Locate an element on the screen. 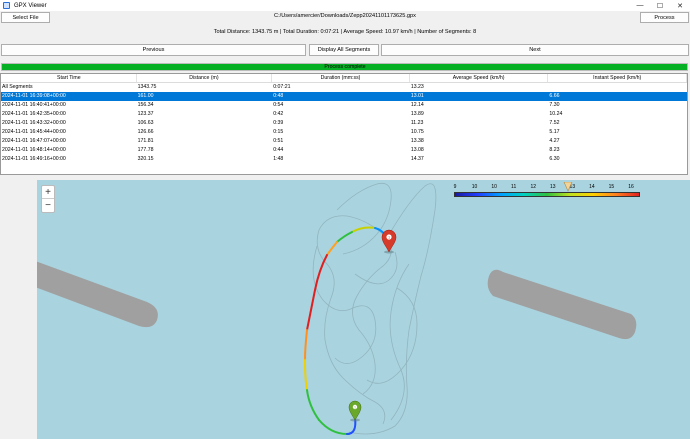 The height and width of the screenshot is (439, 690). display-all-segments-button: Display All Segments is located at coordinates (344, 50).